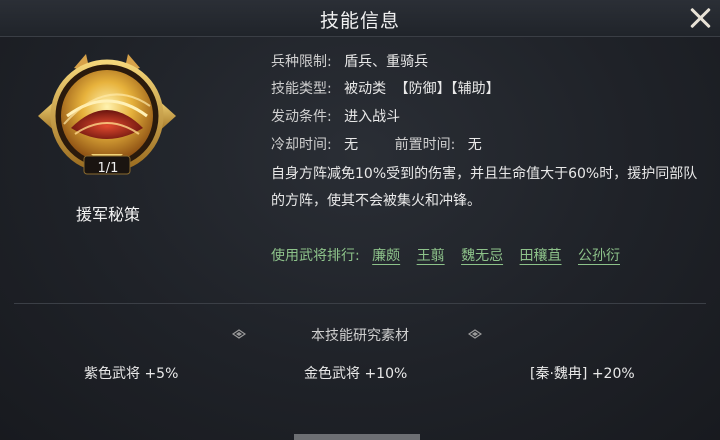  I want to click on cooldown-row: 冷却时间: 无 前置时间: 无, so click(376, 144).